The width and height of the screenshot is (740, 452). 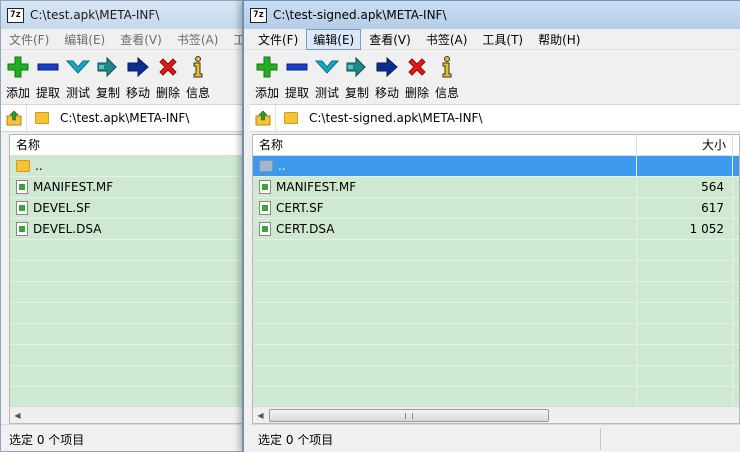 What do you see at coordinates (278, 39) in the screenshot?
I see `right-menu-file: 文件(F)` at bounding box center [278, 39].